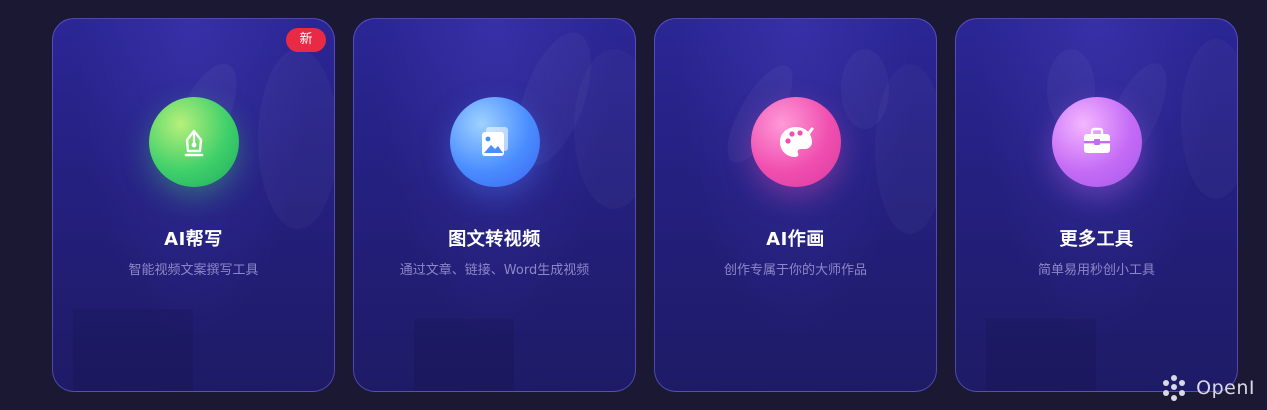 Image resolution: width=1267 pixels, height=410 pixels. Describe the element at coordinates (1174, 388) in the screenshot. I see `openi-logo-icon` at that location.